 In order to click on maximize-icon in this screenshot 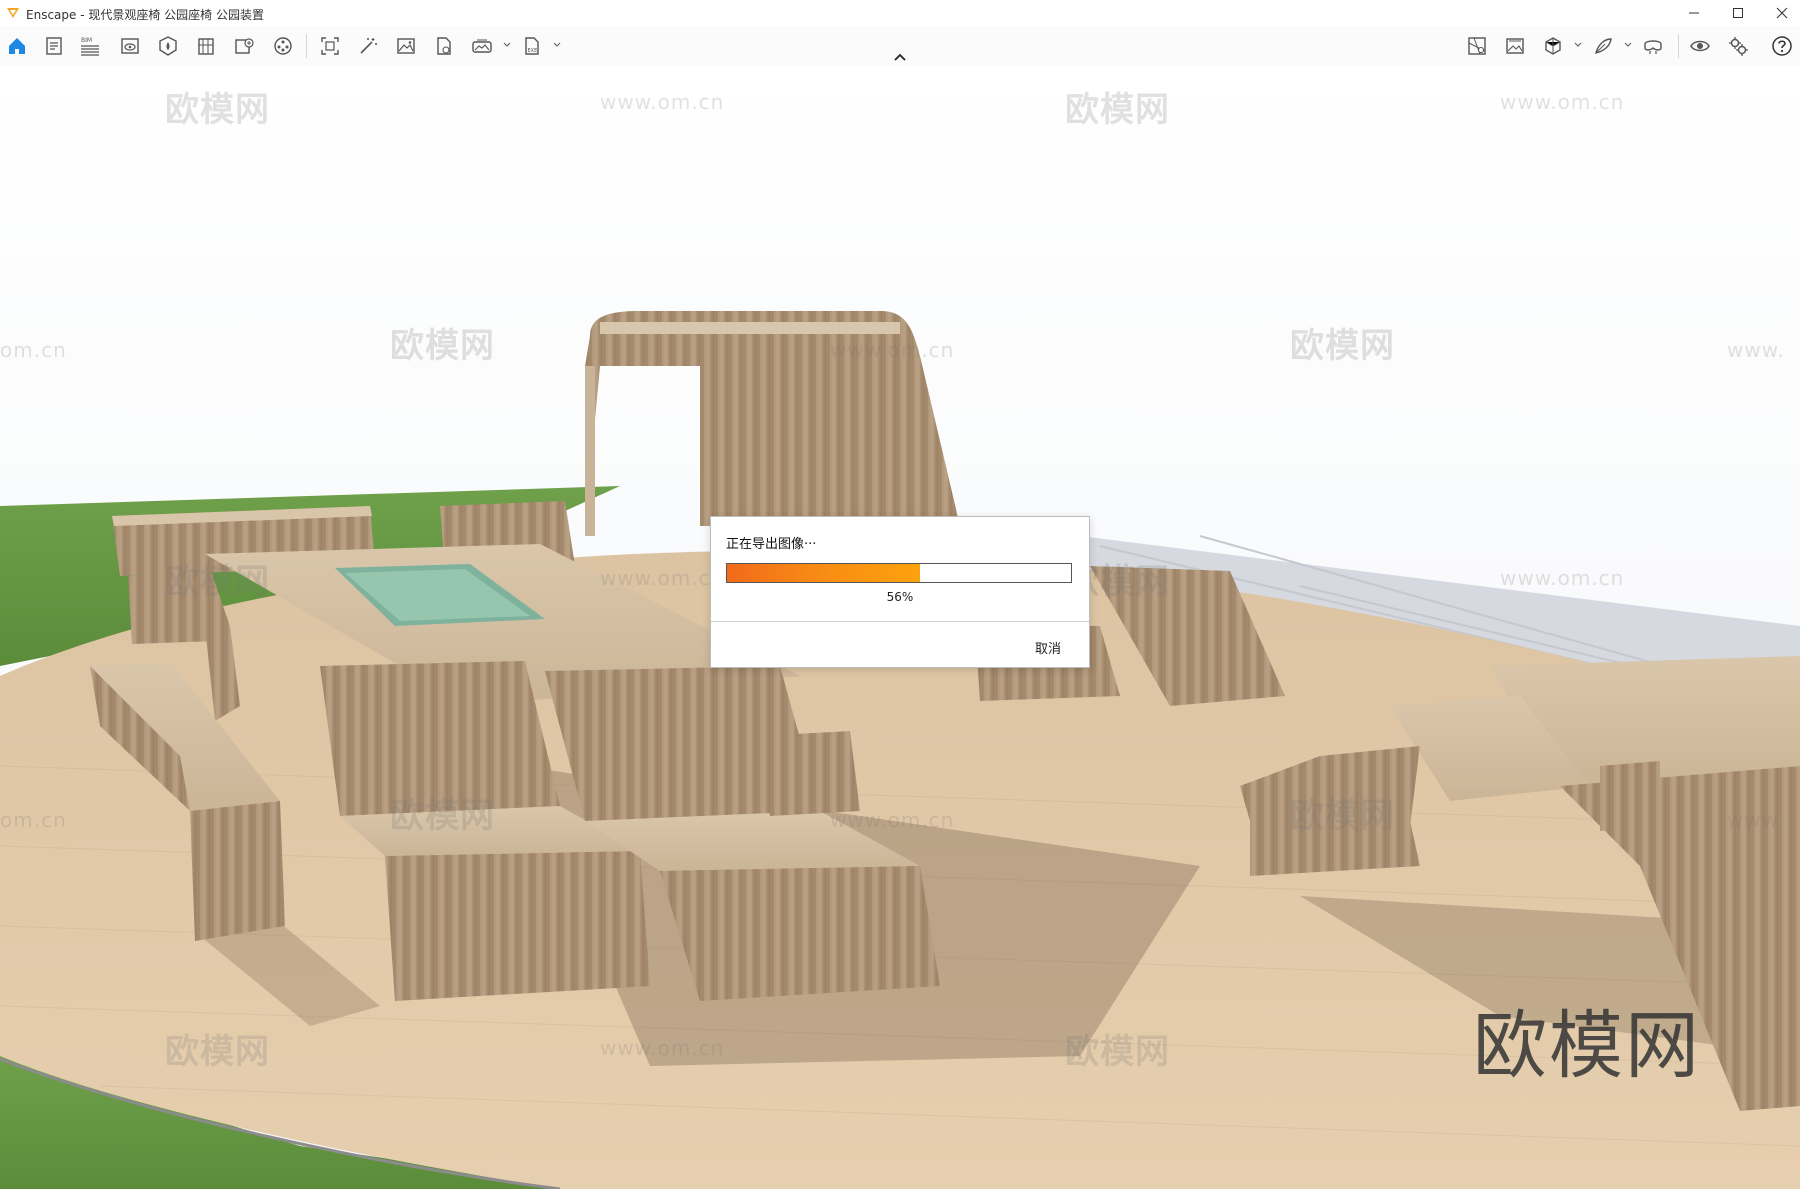, I will do `click(1738, 13)`.